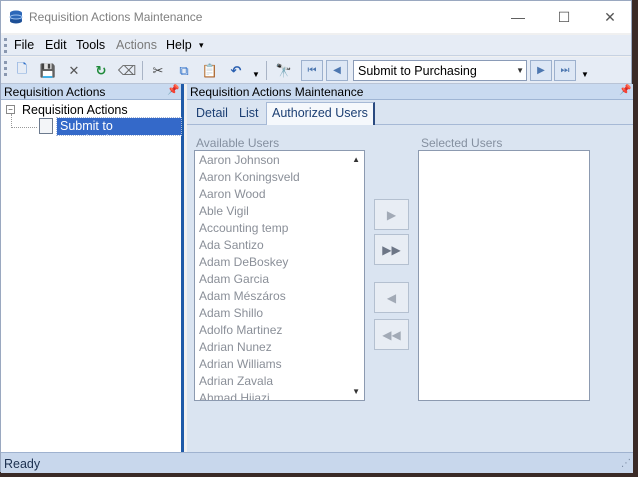  What do you see at coordinates (22, 70) in the screenshot?
I see `new-icon: 🗋` at bounding box center [22, 70].